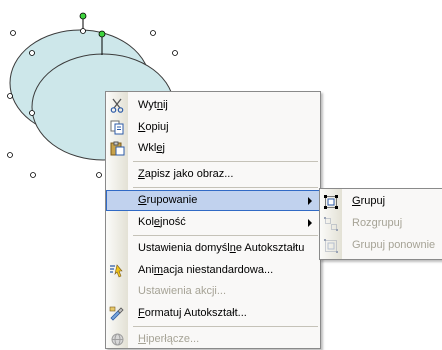 The width and height of the screenshot is (442, 350). What do you see at coordinates (369, 201) in the screenshot?
I see `menu-item-label: Grupuj` at bounding box center [369, 201].